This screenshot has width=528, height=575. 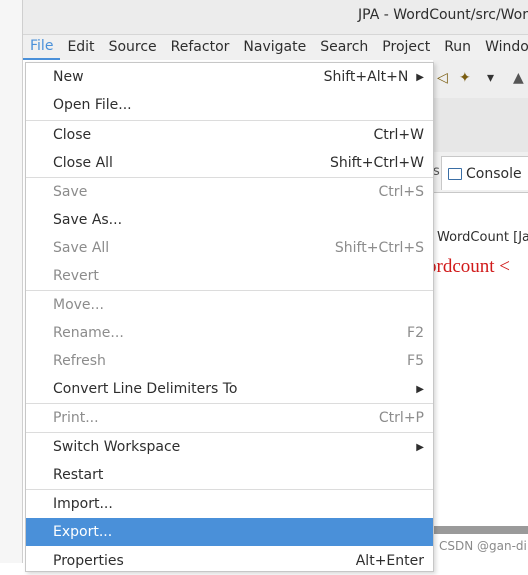 I want to click on menu-item-switch-workspace: Switch Workspace ▶, so click(x=229, y=447).